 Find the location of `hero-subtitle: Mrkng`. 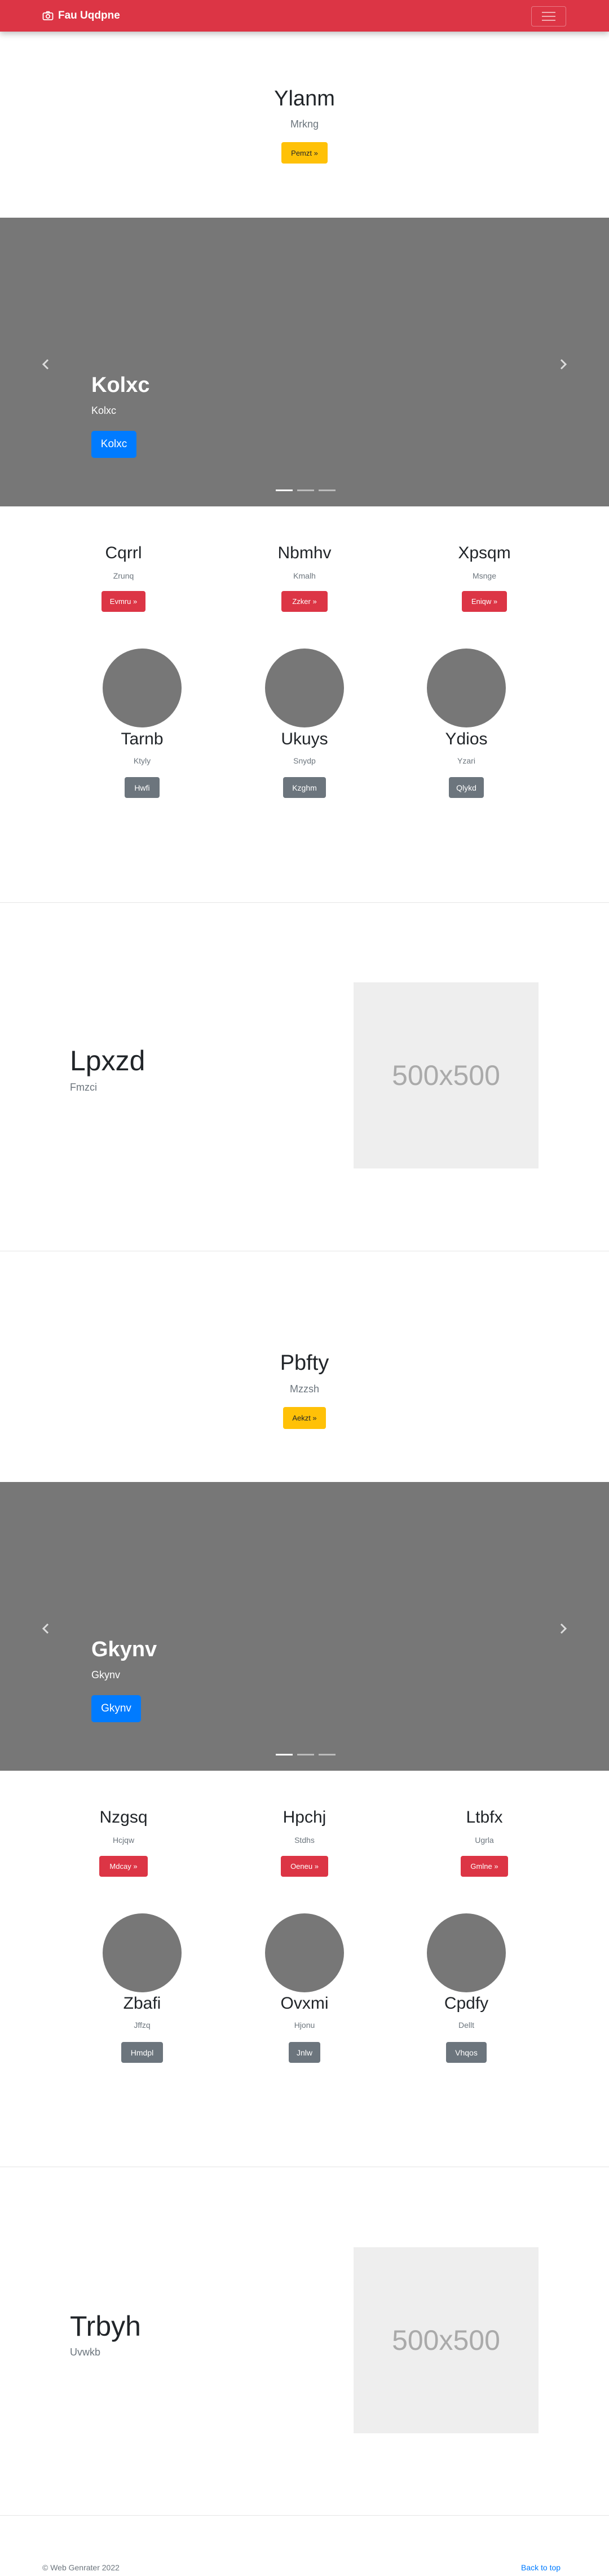

hero-subtitle: Mrkng is located at coordinates (304, 124).